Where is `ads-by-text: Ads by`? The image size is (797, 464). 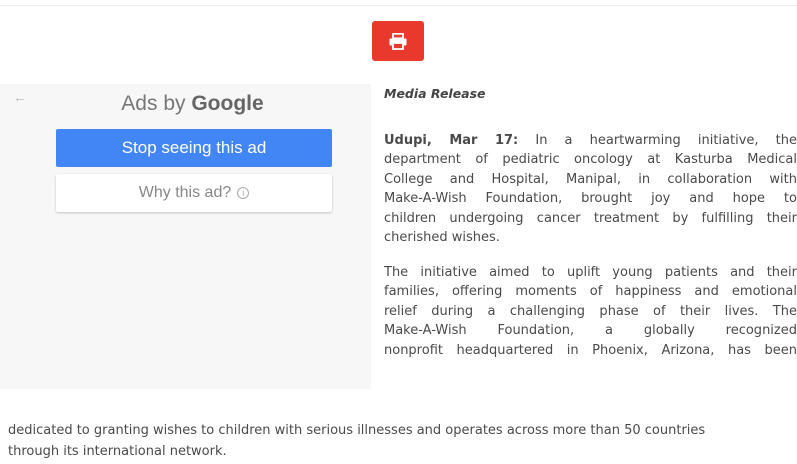
ads-by-text: Ads by is located at coordinates (156, 103).